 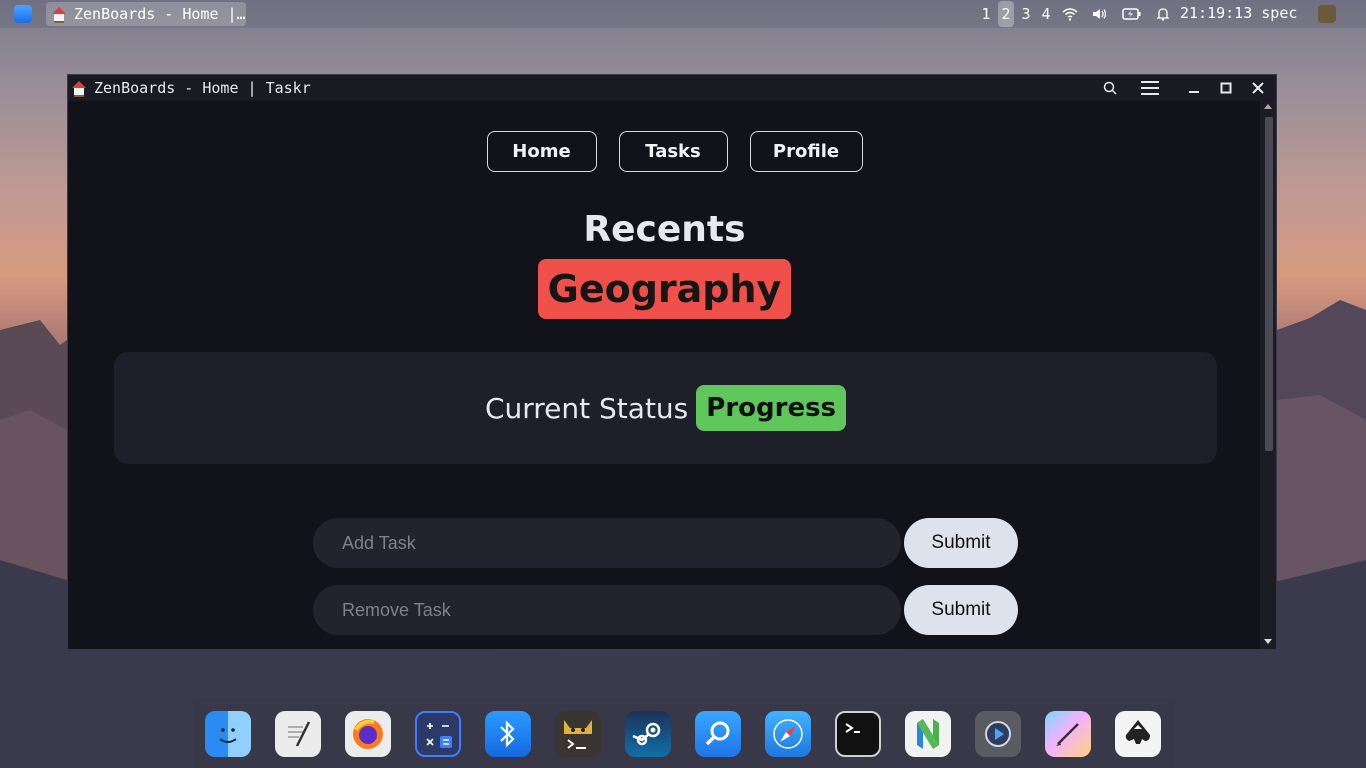 I want to click on status-label: Current Status, so click(x=586, y=408).